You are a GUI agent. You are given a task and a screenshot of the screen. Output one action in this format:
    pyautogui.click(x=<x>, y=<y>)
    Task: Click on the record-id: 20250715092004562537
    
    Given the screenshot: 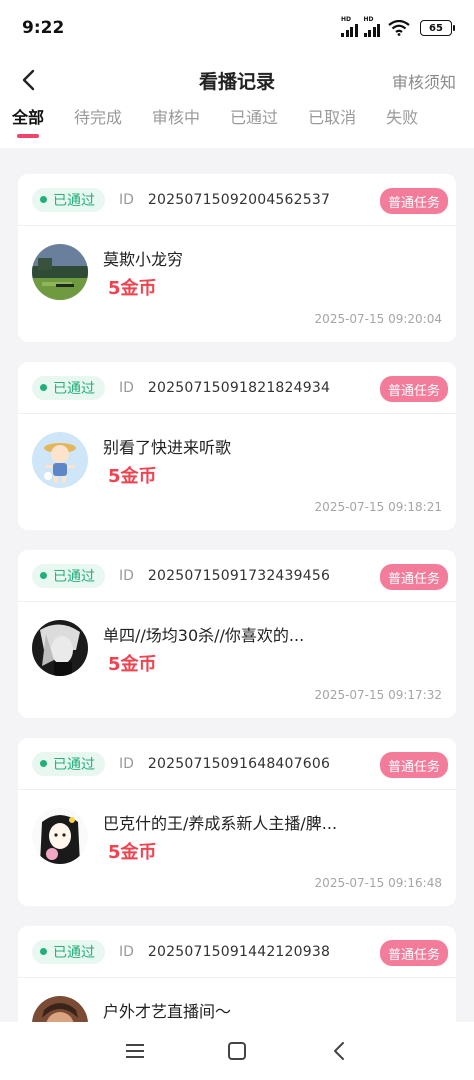 What is the action you would take?
    pyautogui.click(x=239, y=199)
    